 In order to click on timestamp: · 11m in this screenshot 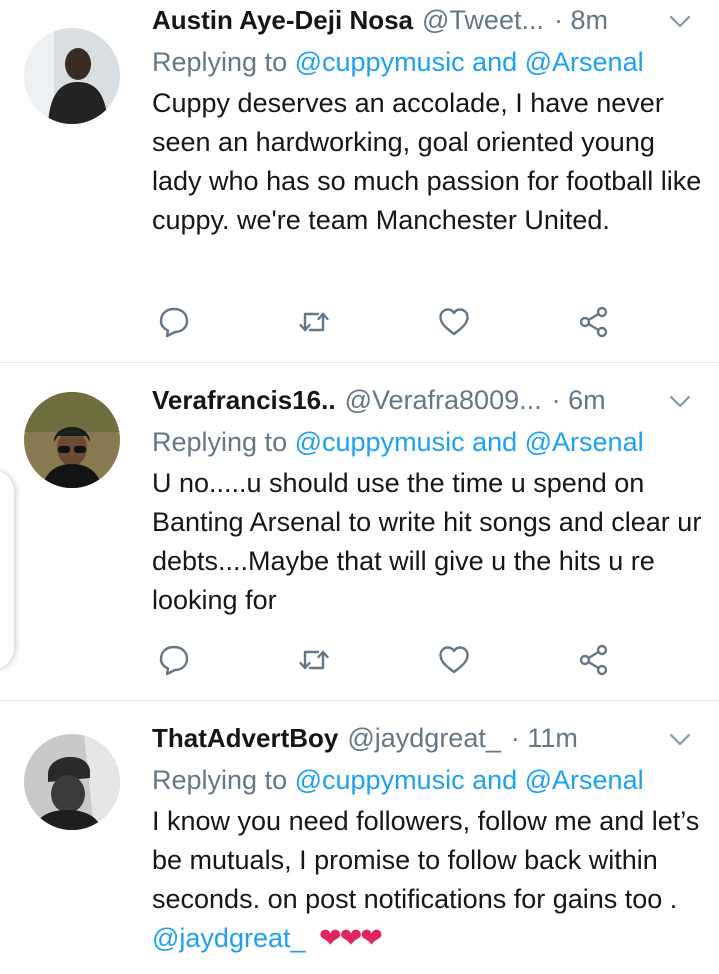, I will do `click(544, 738)`.